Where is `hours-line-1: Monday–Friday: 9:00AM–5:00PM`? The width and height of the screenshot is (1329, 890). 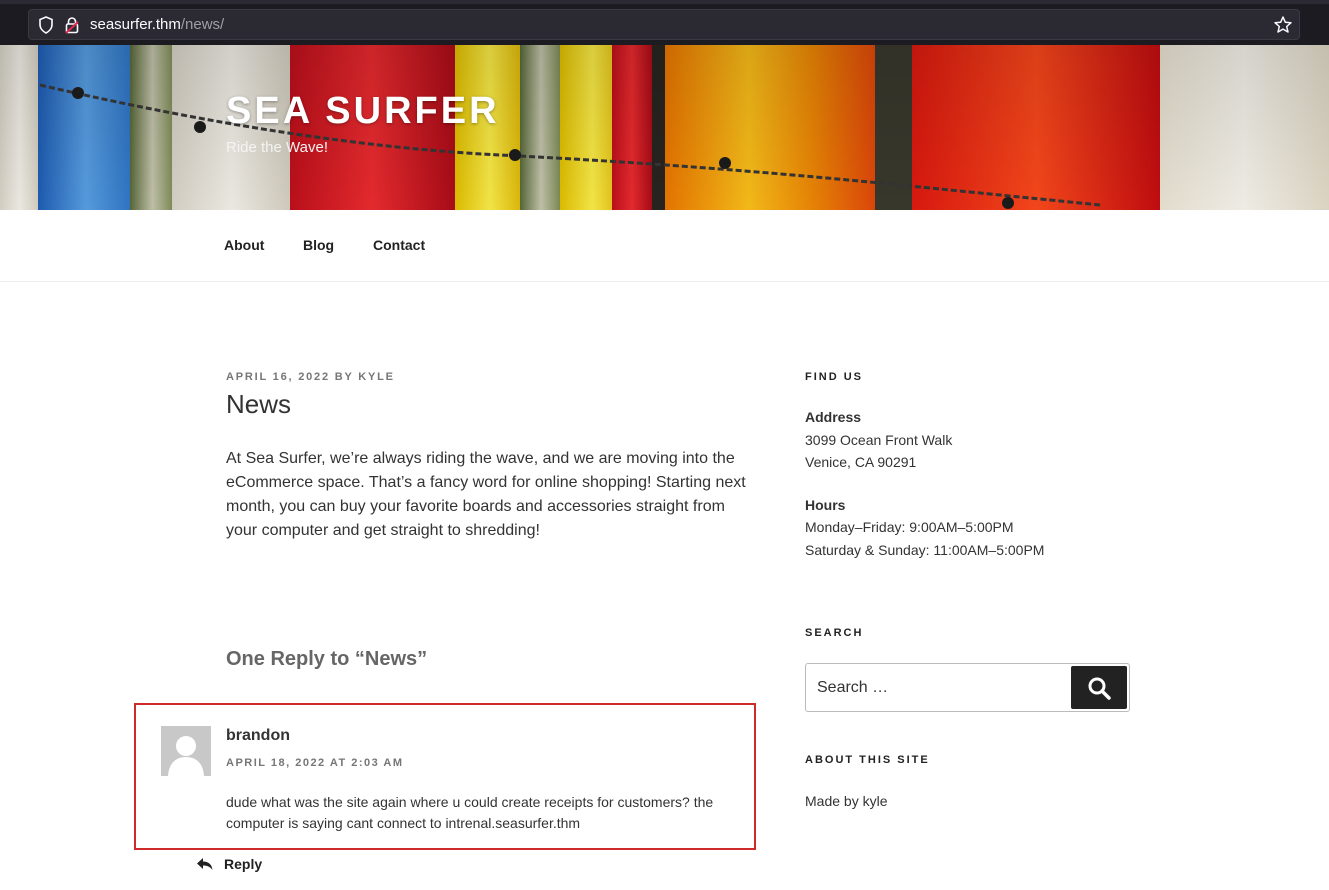
hours-line-1: Monday–Friday: 9:00AM–5:00PM is located at coordinates (909, 527).